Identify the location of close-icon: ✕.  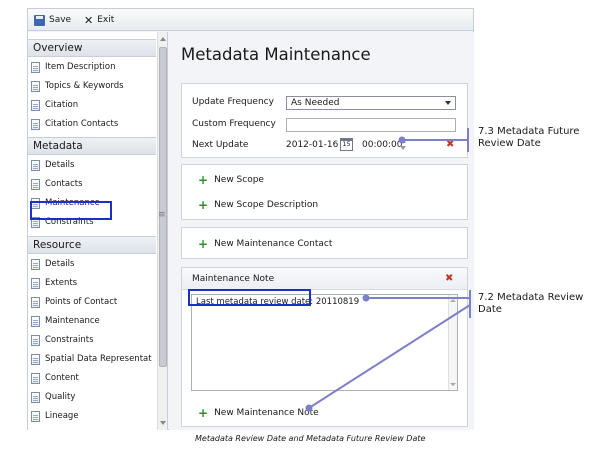
(89, 20).